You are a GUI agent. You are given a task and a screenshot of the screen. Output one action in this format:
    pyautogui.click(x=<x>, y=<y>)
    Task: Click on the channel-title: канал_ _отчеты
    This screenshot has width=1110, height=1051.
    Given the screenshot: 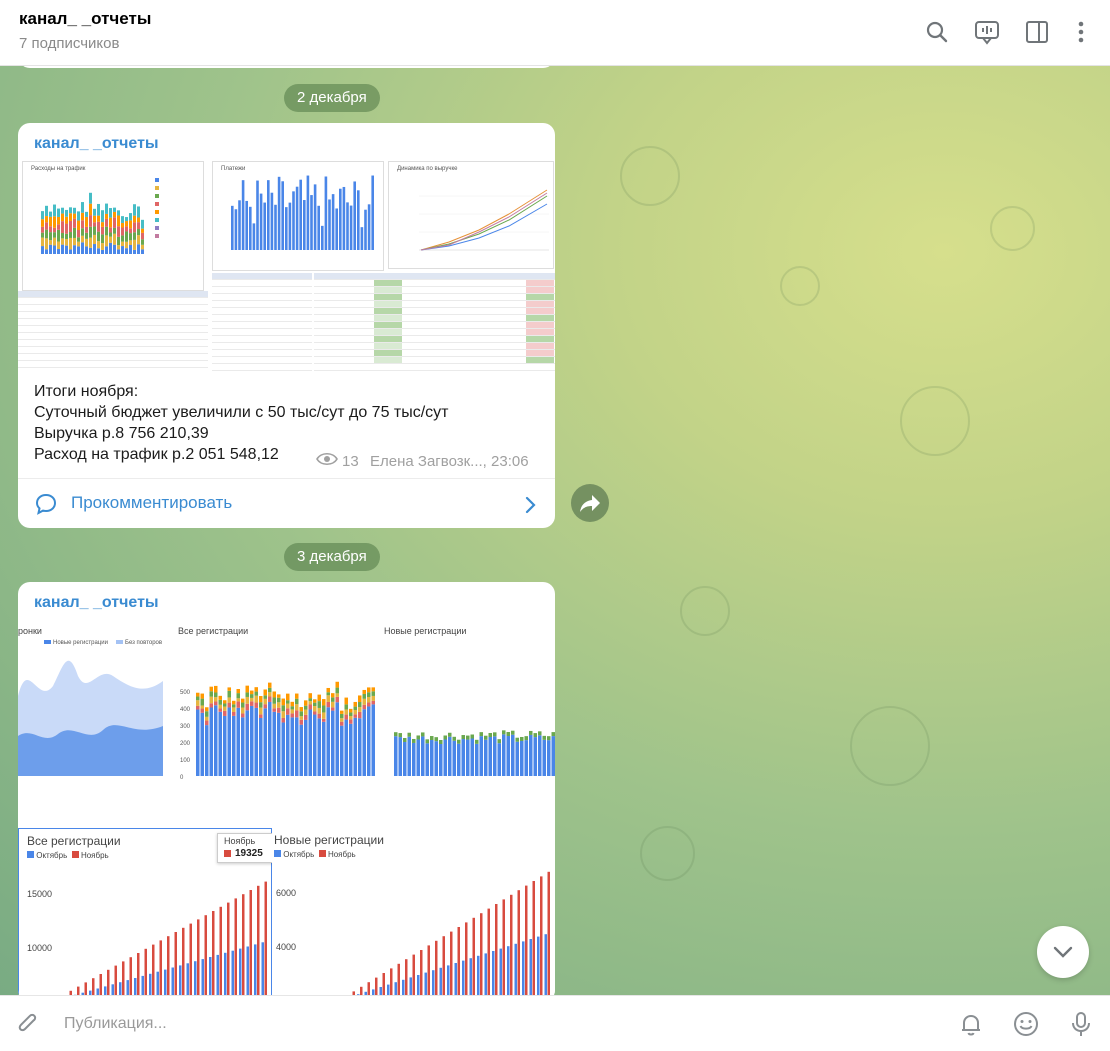 What is the action you would take?
    pyautogui.click(x=85, y=19)
    